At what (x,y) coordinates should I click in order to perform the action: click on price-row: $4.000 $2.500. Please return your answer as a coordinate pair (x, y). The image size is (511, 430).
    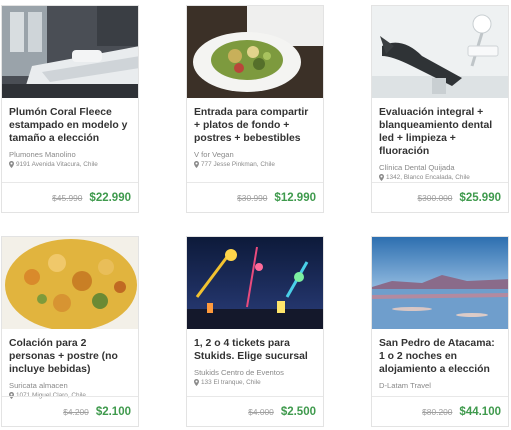
    Looking at the image, I should click on (255, 411).